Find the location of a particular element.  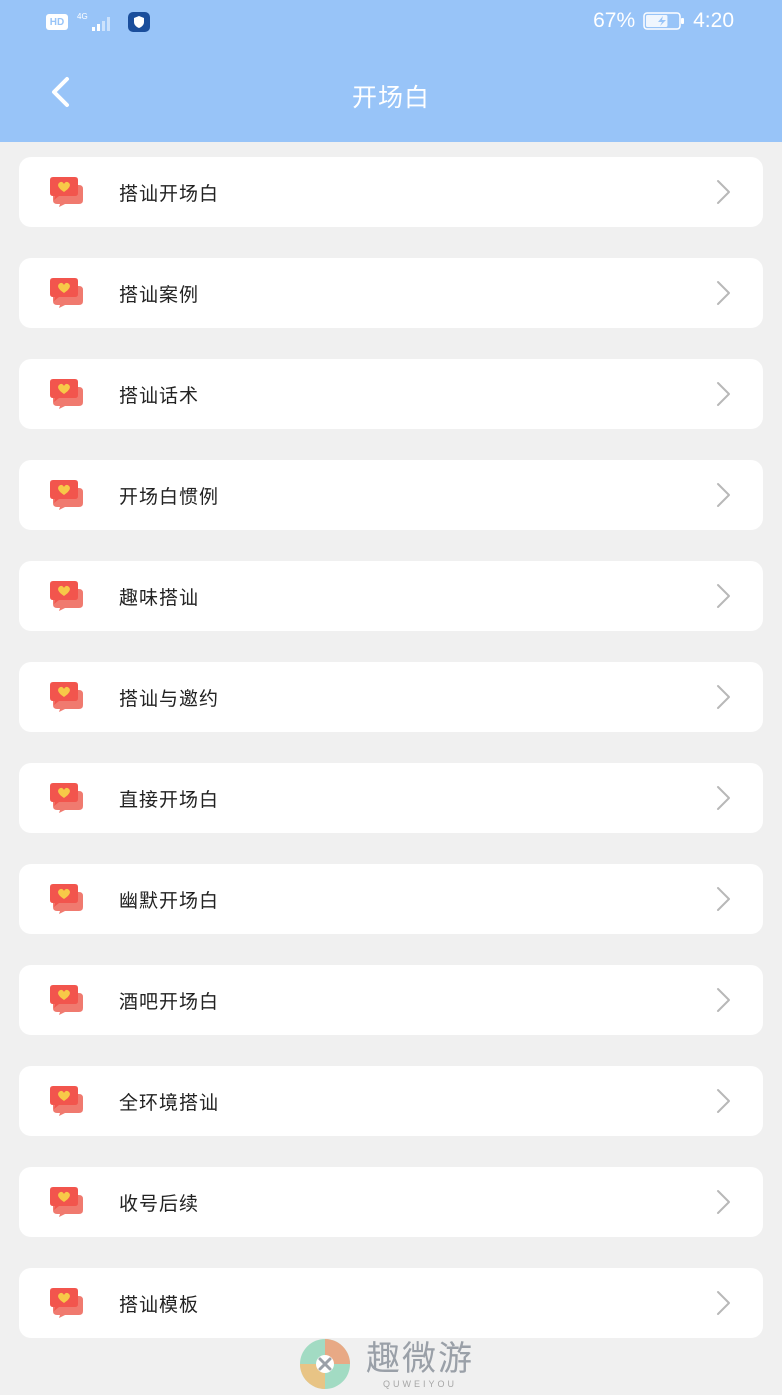

list-item-6: 搭讪与邀约 is located at coordinates (391, 697).